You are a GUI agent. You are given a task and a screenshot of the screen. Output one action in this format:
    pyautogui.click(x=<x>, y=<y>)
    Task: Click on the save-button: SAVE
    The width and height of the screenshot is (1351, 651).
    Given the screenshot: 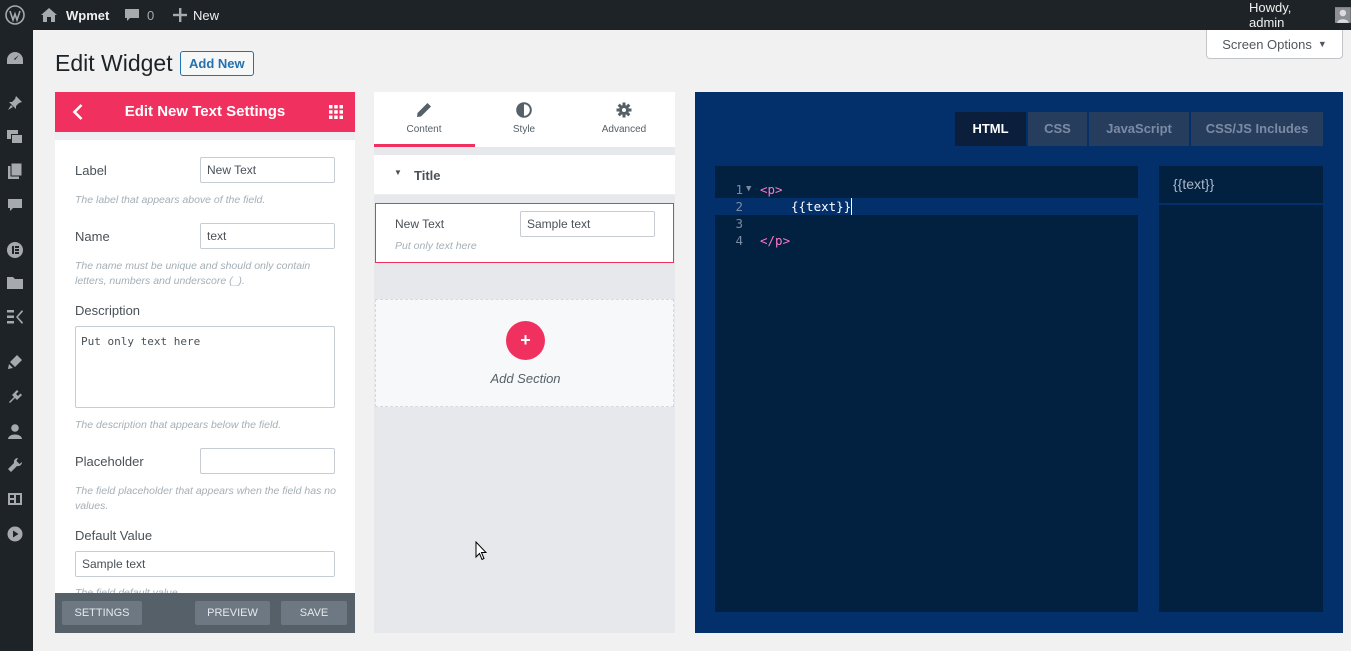 What is the action you would take?
    pyautogui.click(x=314, y=613)
    